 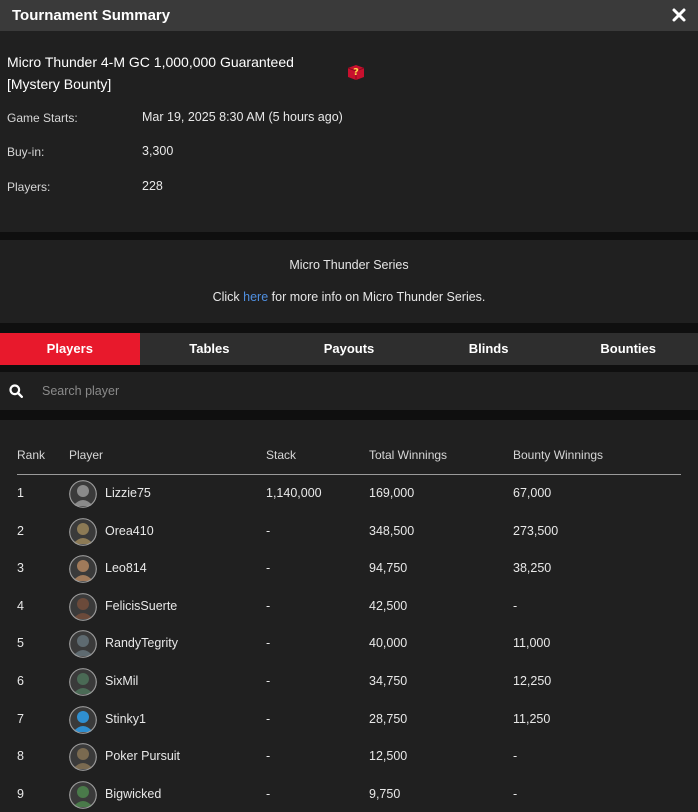 What do you see at coordinates (91, 15) in the screenshot?
I see `window-title: Tournament Summary` at bounding box center [91, 15].